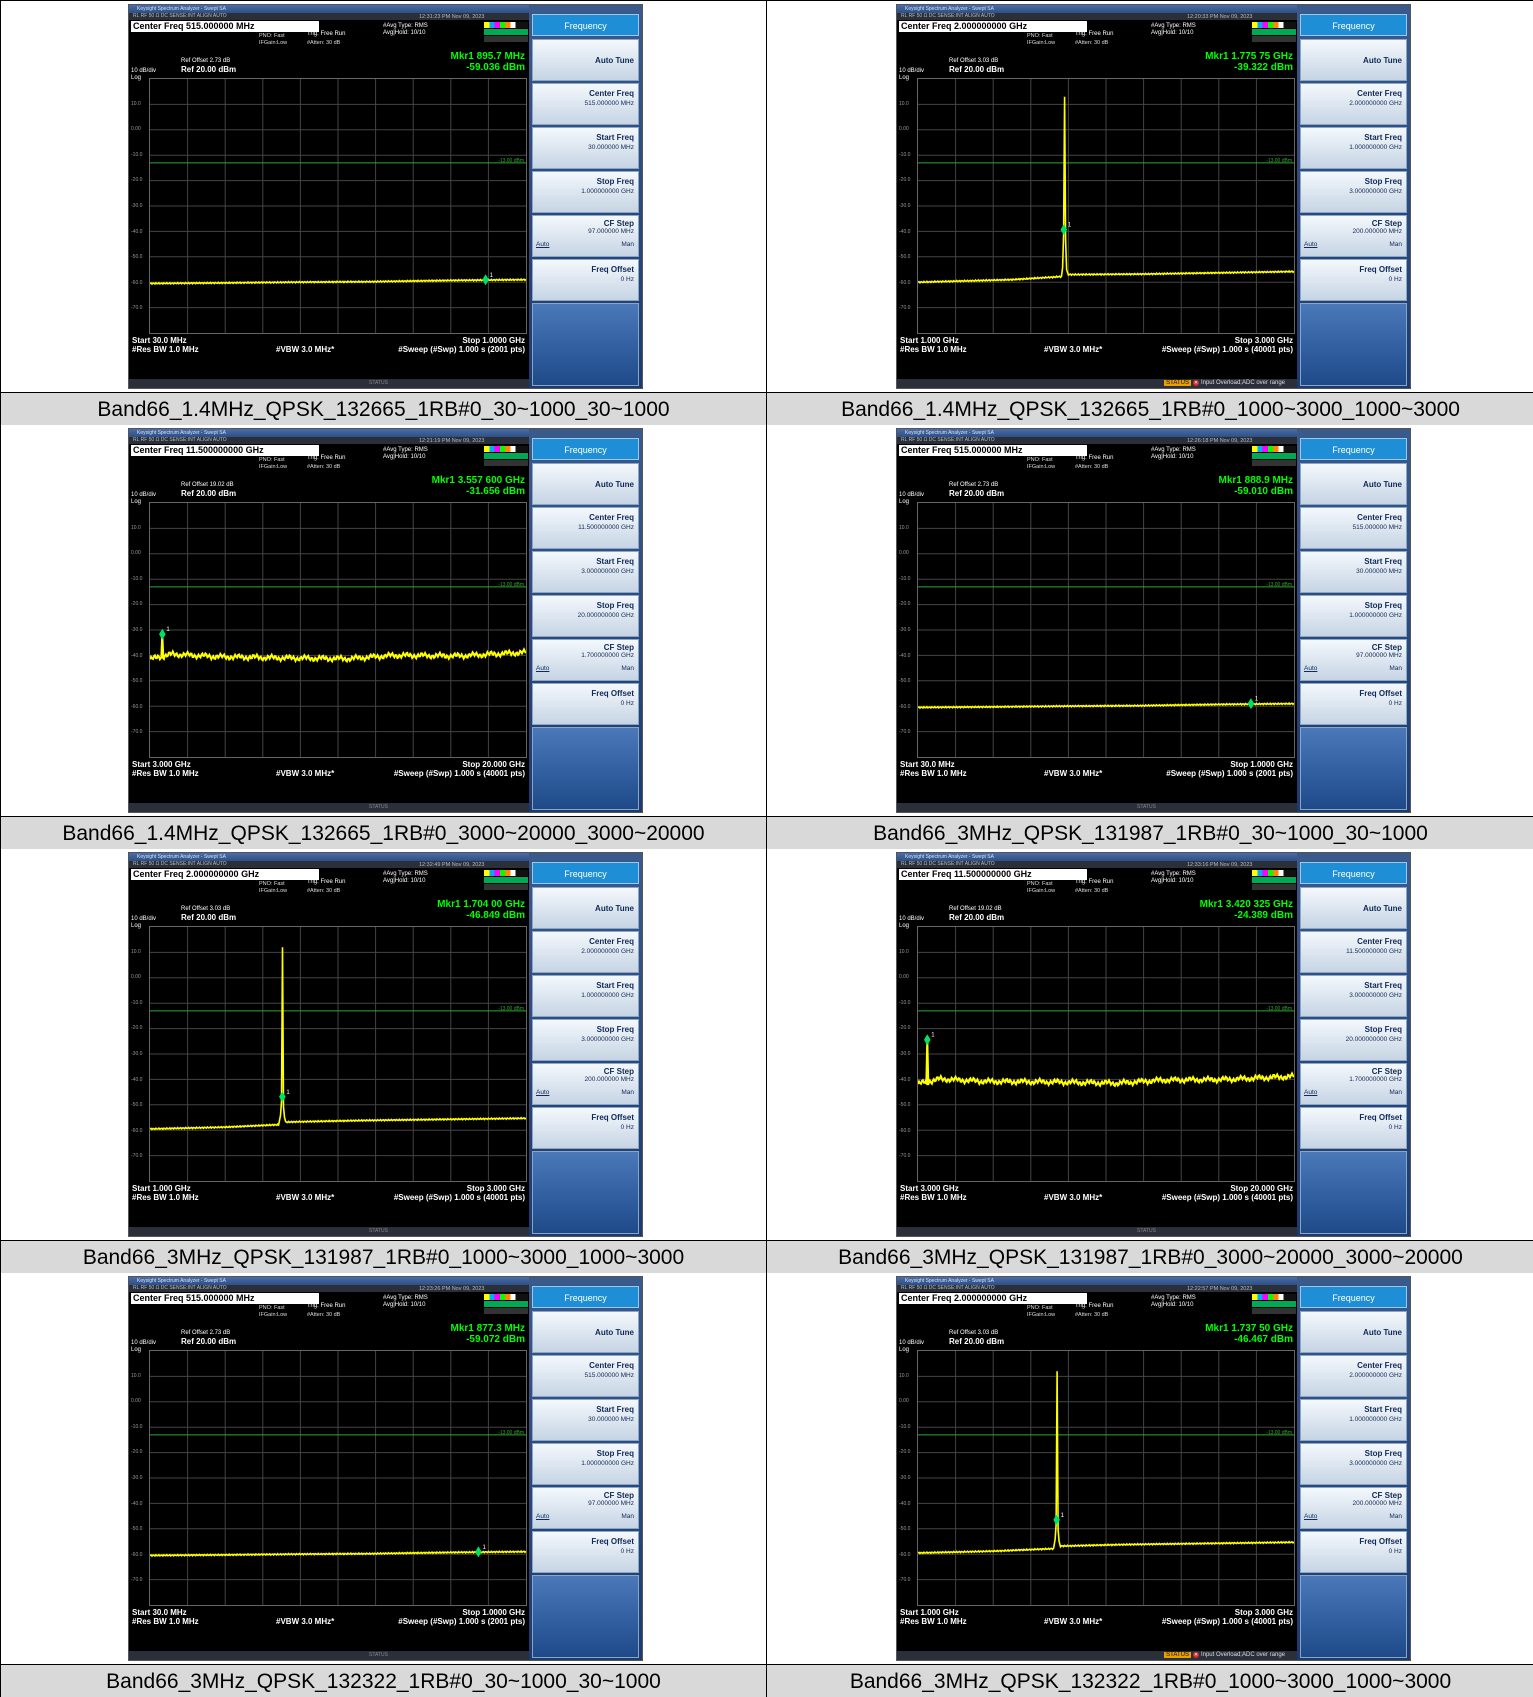  Describe the element at coordinates (511, 1009) in the screenshot. I see `limit-line-label: -13.00 dBm` at that location.